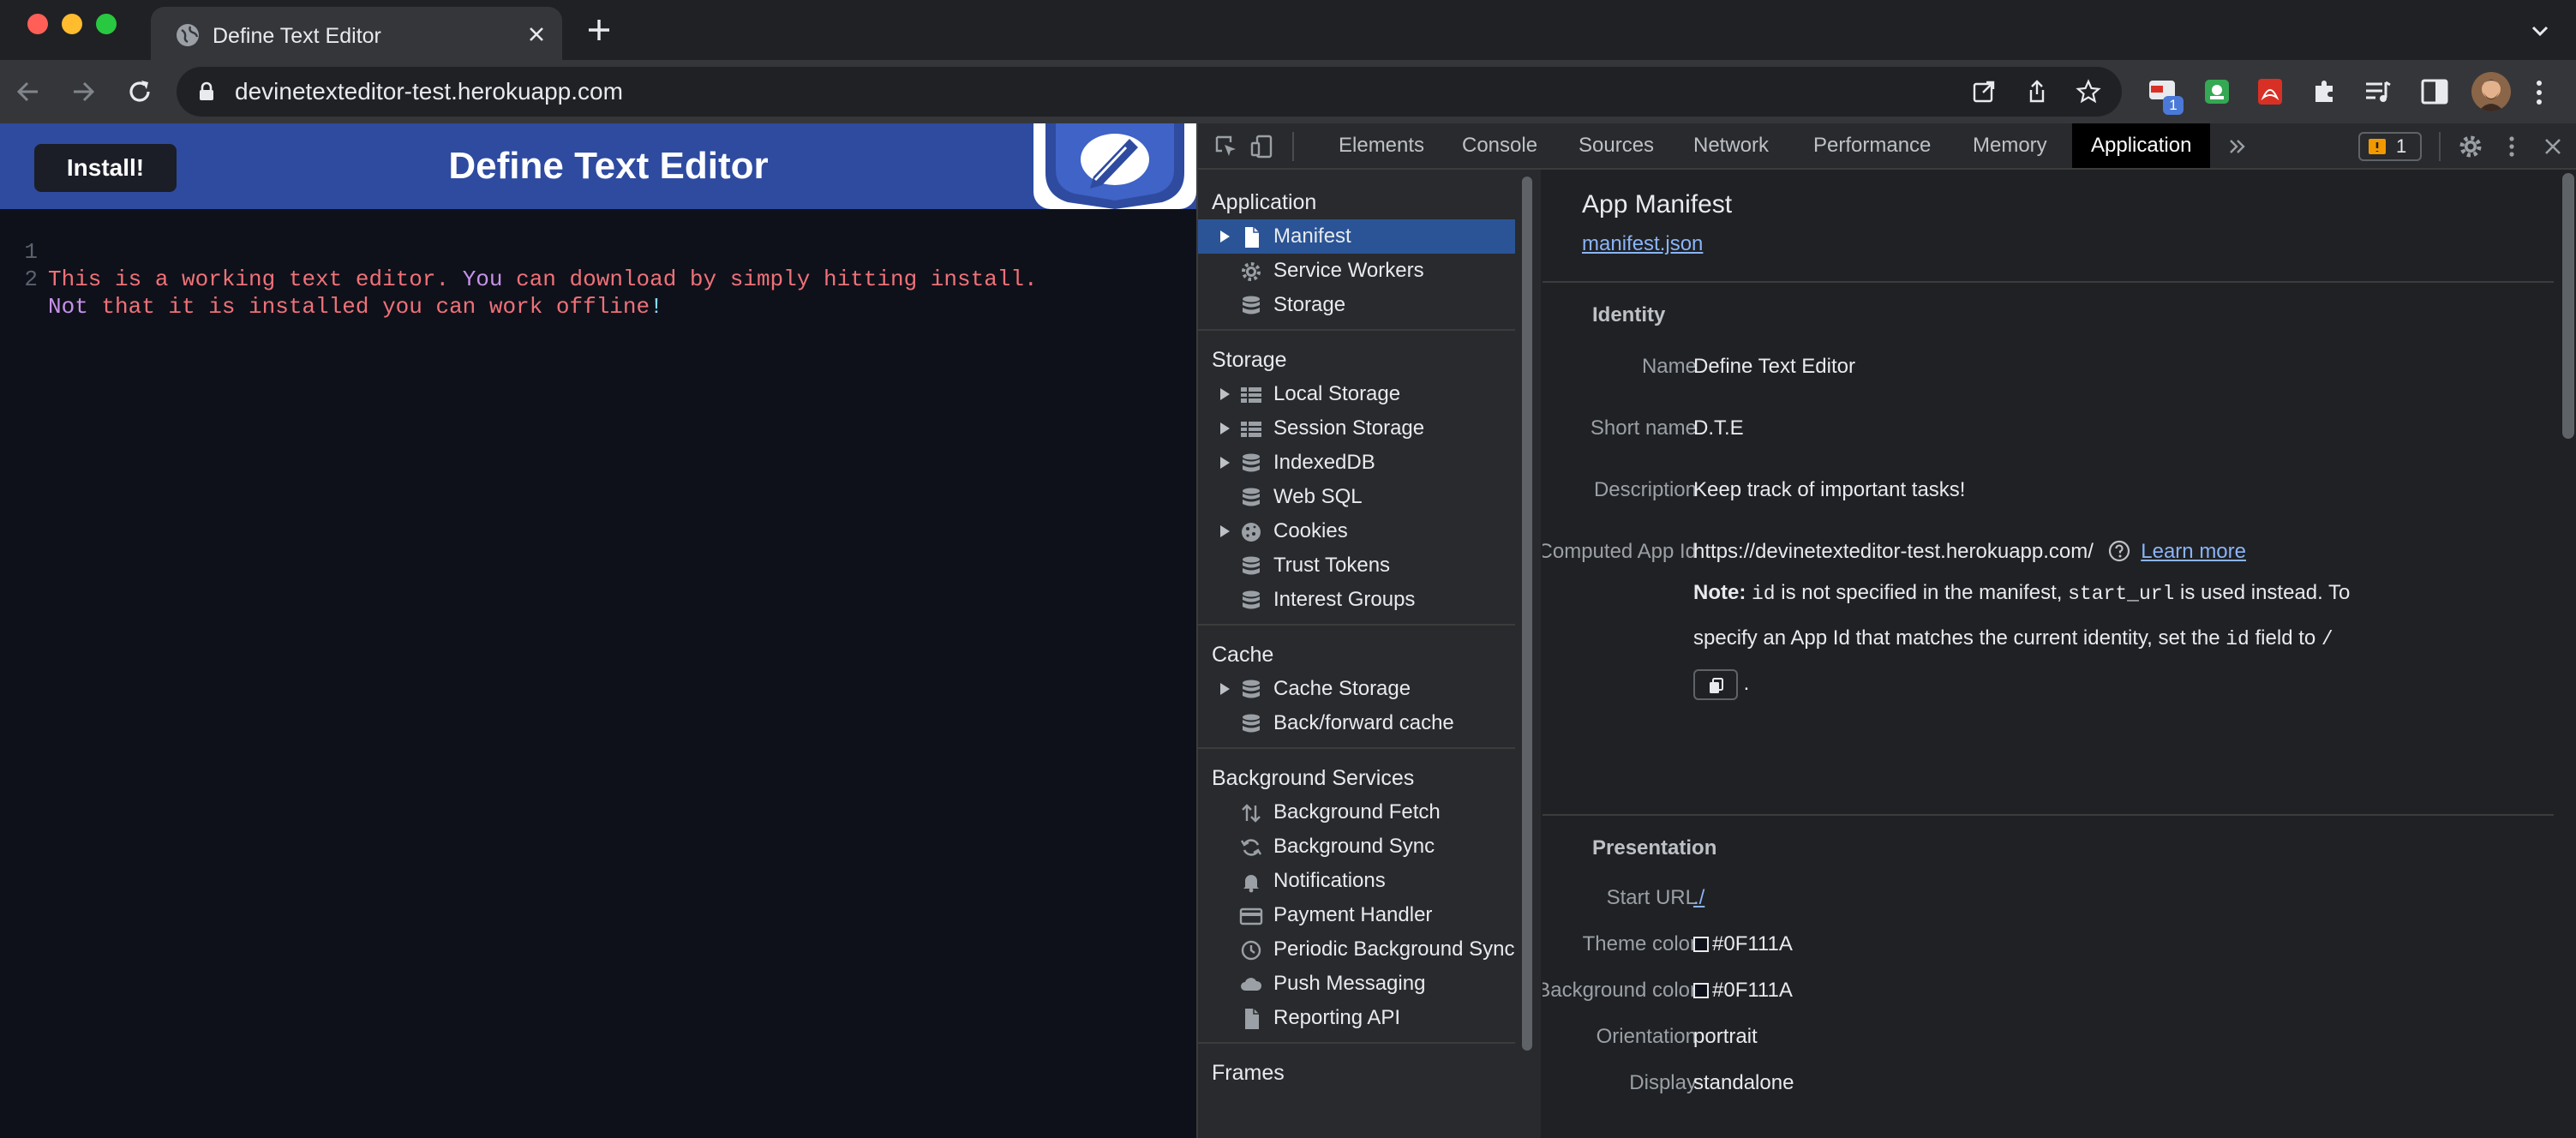  Describe the element at coordinates (2193, 551) in the screenshot. I see `learn-more-link: Learn more` at that location.